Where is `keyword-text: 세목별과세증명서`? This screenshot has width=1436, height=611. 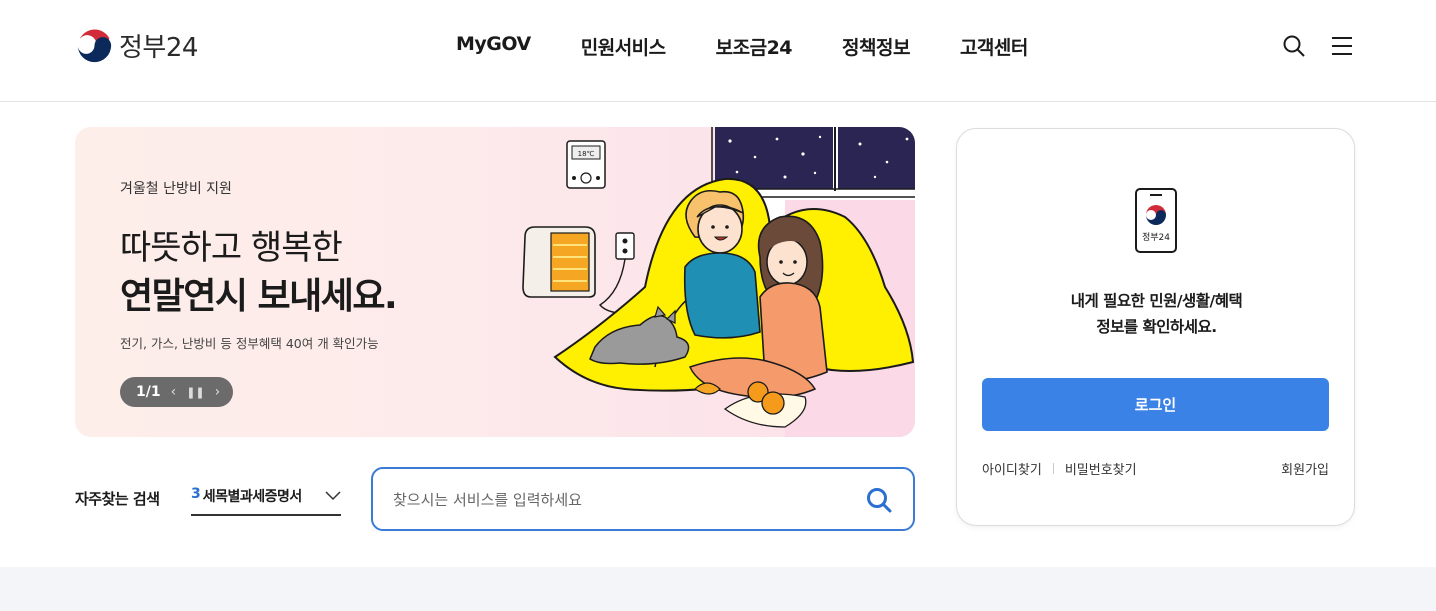 keyword-text: 세목별과세증명서 is located at coordinates (252, 497).